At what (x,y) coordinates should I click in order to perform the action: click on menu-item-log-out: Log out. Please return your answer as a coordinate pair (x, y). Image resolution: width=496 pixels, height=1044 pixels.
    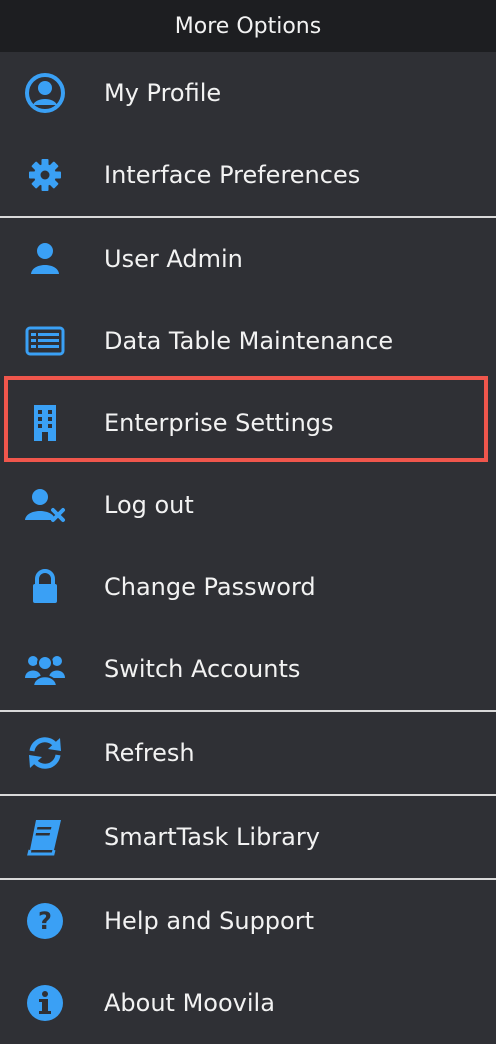
    Looking at the image, I should click on (248, 505).